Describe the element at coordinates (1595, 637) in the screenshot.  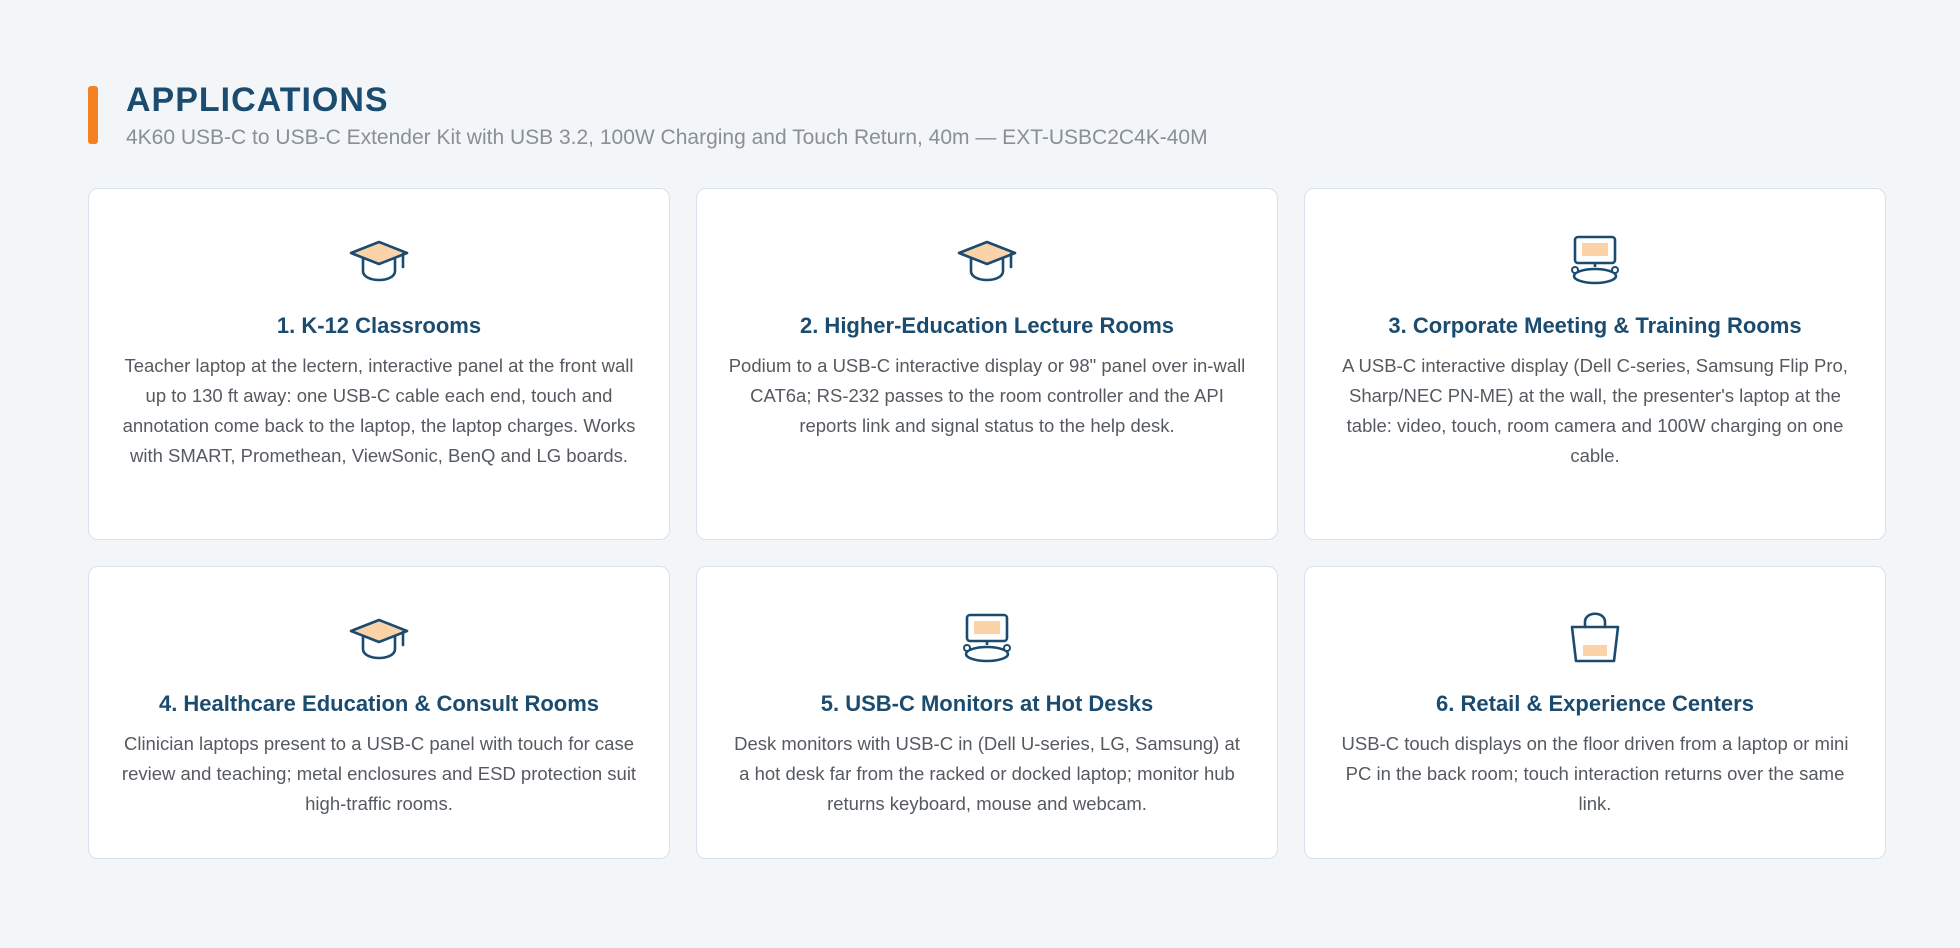
I see `shopping-bag-icon` at that location.